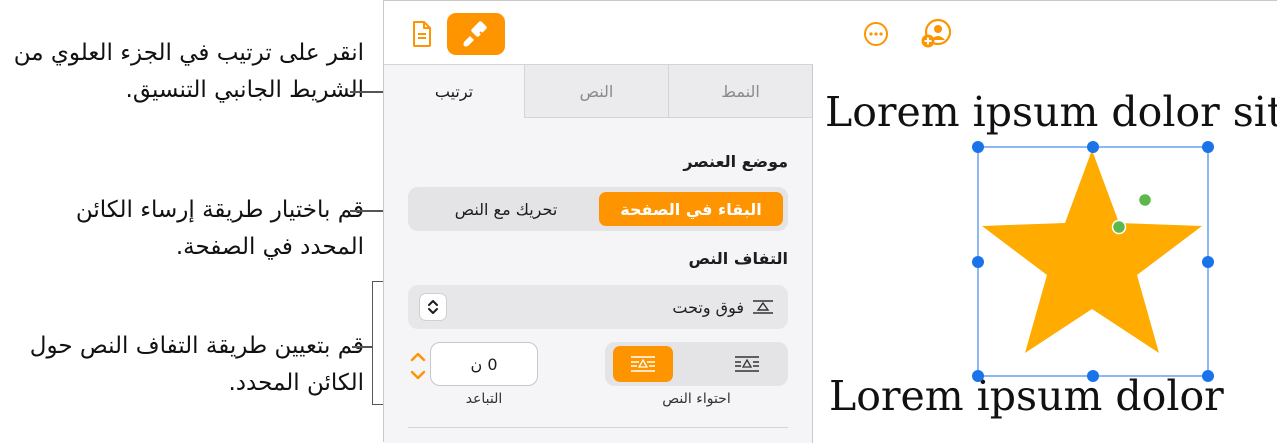 This screenshot has width=1277, height=443. I want to click on sidebar-tabs: ترتيب النص النمط, so click(598, 92).